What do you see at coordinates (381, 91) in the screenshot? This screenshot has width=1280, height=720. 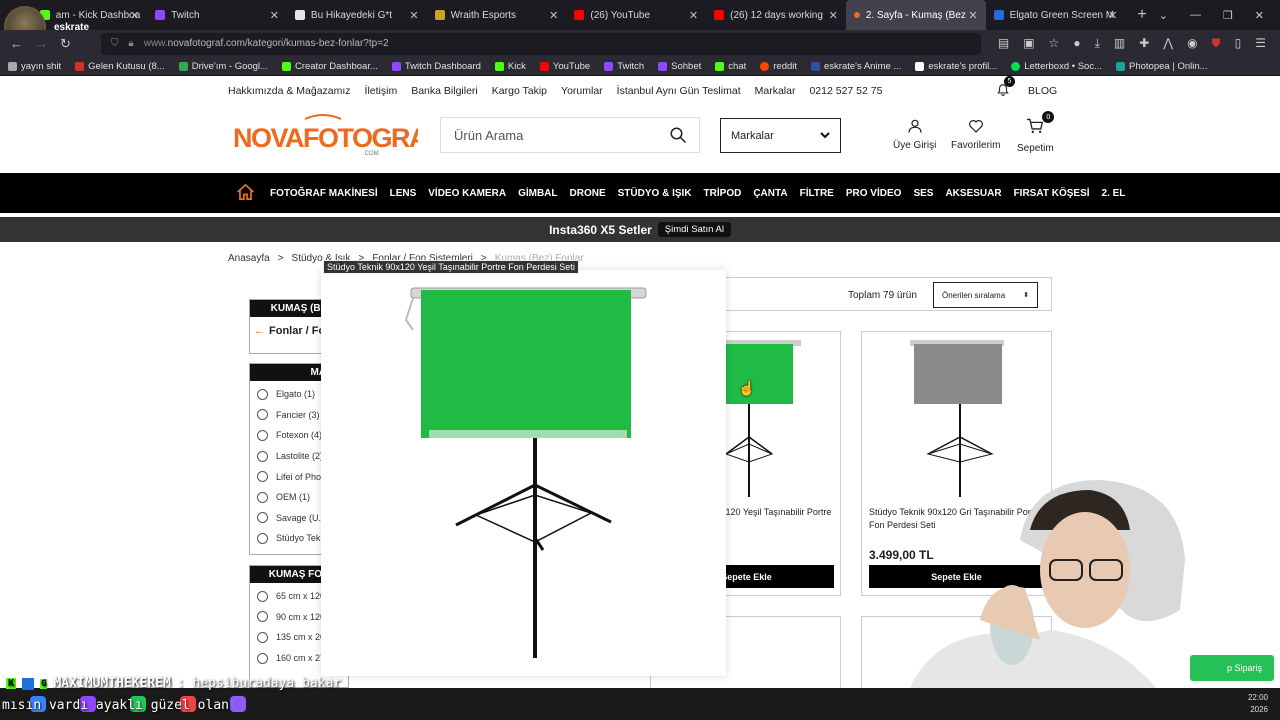 I see `top-link: İletişim` at bounding box center [381, 91].